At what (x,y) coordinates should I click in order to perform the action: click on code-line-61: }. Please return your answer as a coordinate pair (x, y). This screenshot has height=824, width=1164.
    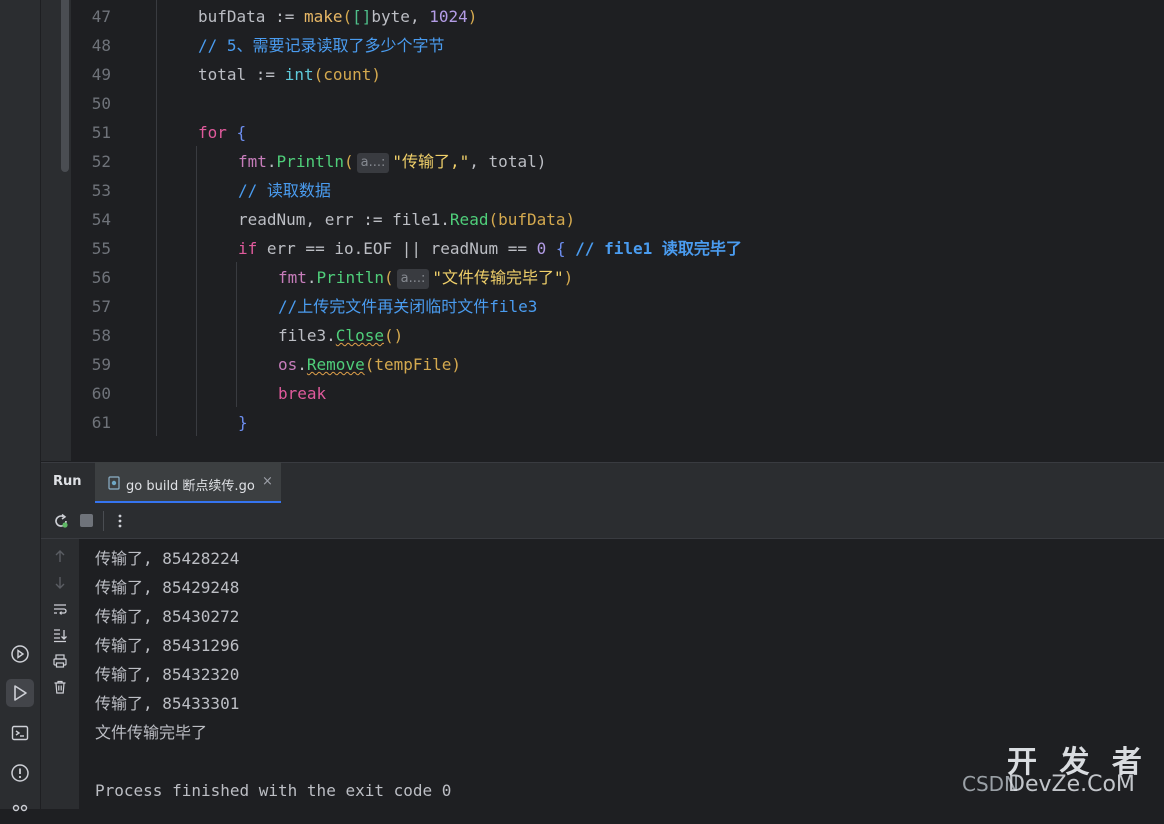
    Looking at the image, I should click on (243, 422).